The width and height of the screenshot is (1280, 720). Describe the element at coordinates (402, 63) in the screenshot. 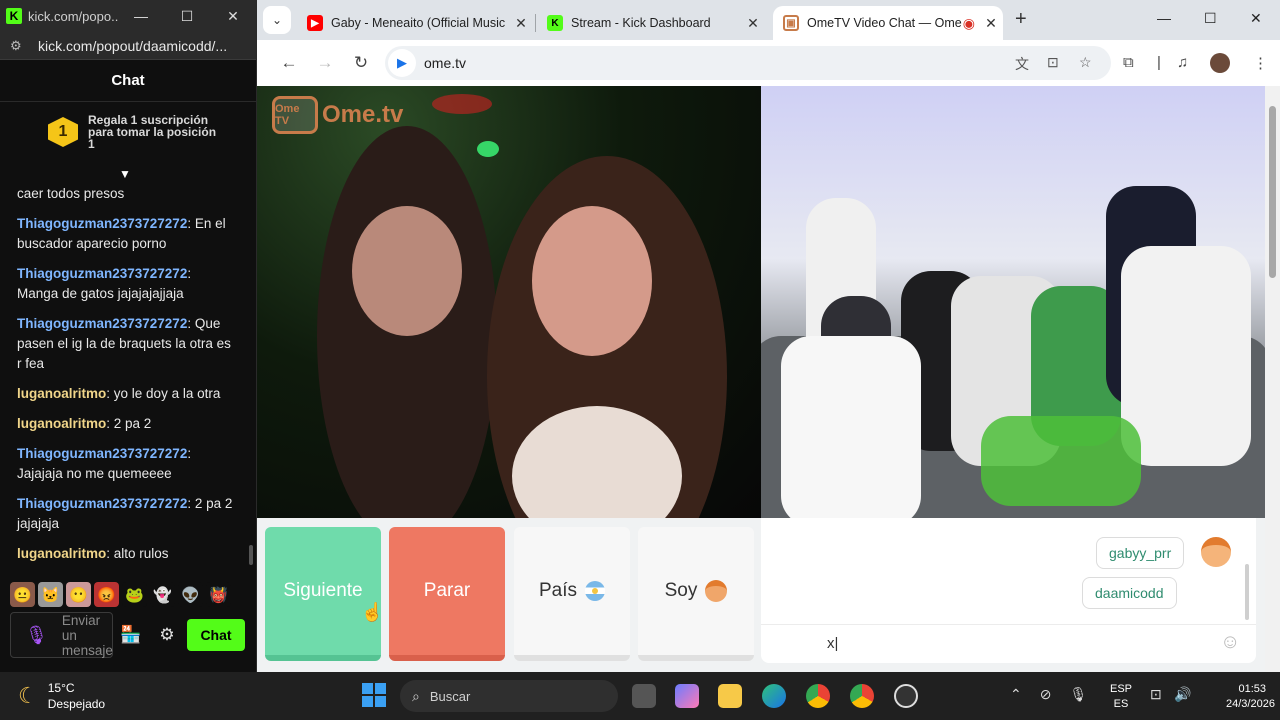

I see `camera-permission-icon: ▶` at that location.